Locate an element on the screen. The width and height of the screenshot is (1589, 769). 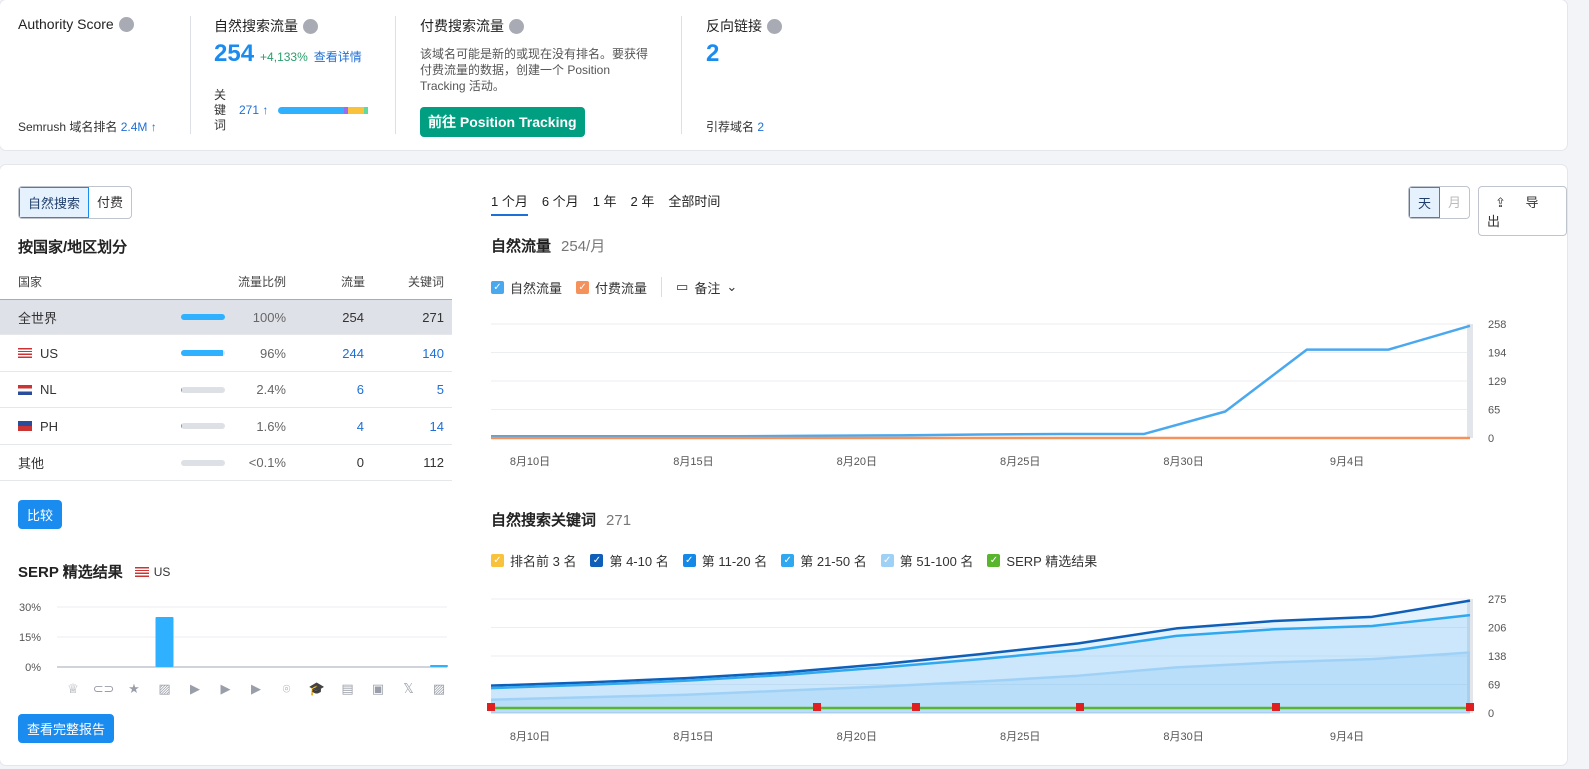
country-row: PH 1.6% 4 14 is located at coordinates (226, 427).